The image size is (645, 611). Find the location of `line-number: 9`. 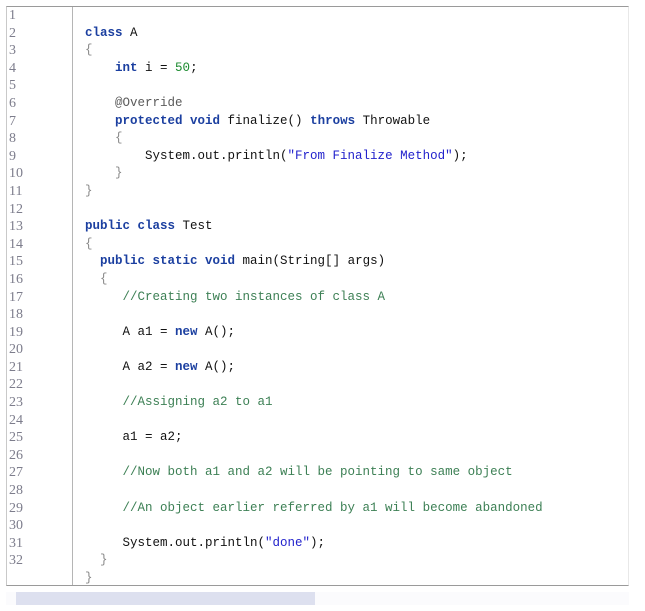

line-number: 9 is located at coordinates (12, 156).